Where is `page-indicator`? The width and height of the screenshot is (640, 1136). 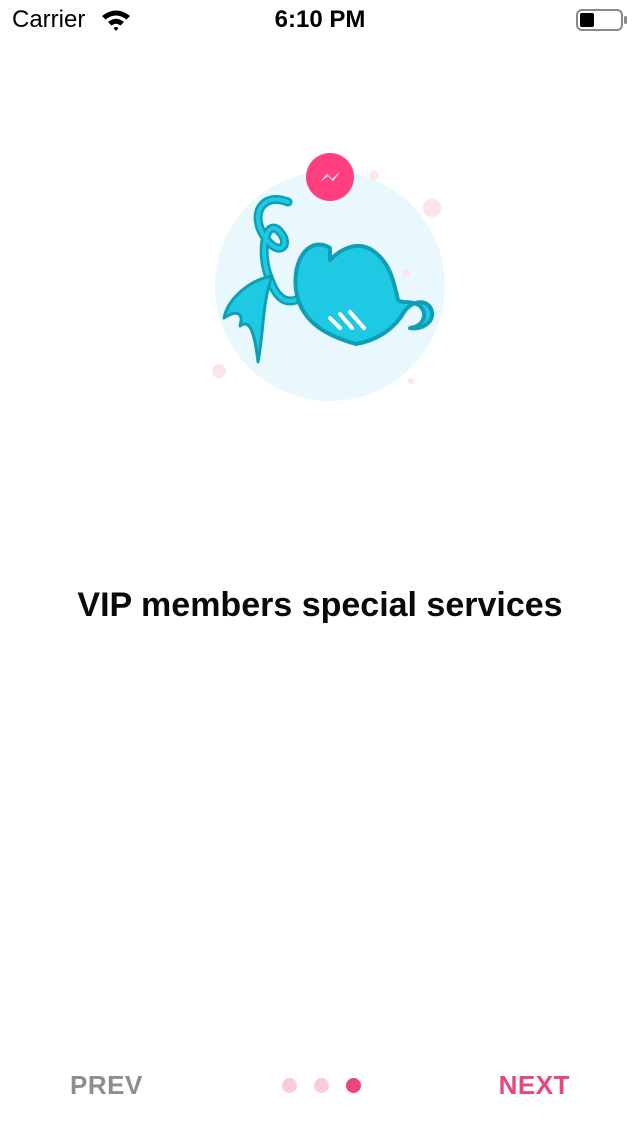
page-indicator is located at coordinates (325, 1086).